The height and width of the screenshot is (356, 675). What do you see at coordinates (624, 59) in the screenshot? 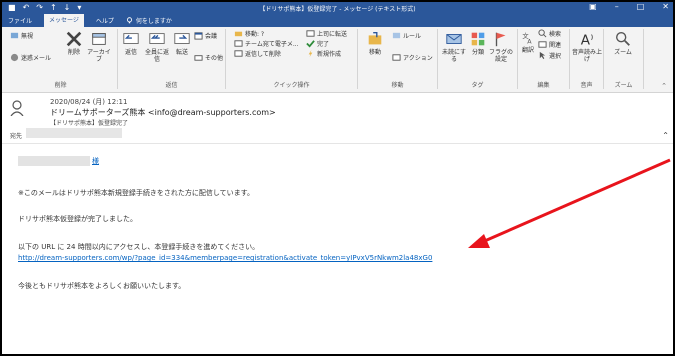
I see `zoom-group: ズーム ズーム` at bounding box center [624, 59].